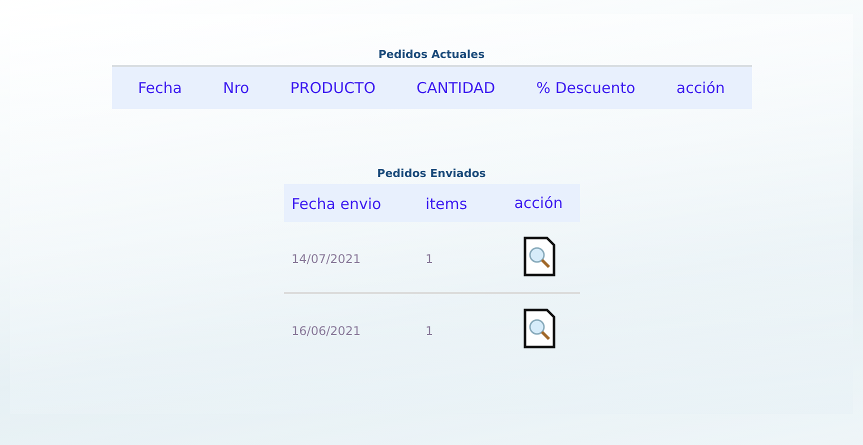 The height and width of the screenshot is (445, 863). I want to click on table-title: Pedidos Actuales, so click(431, 55).